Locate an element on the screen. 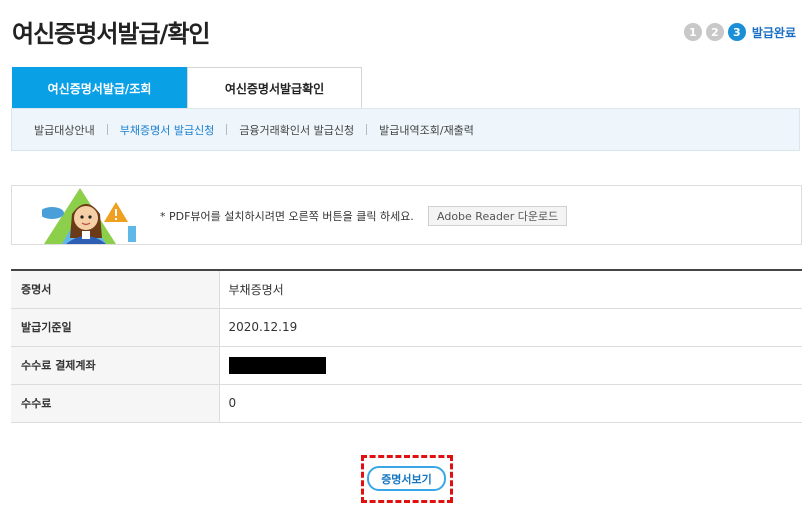  tab-bar: 여신증명서발급/조회 여신증명서발급확인 is located at coordinates (187, 87).